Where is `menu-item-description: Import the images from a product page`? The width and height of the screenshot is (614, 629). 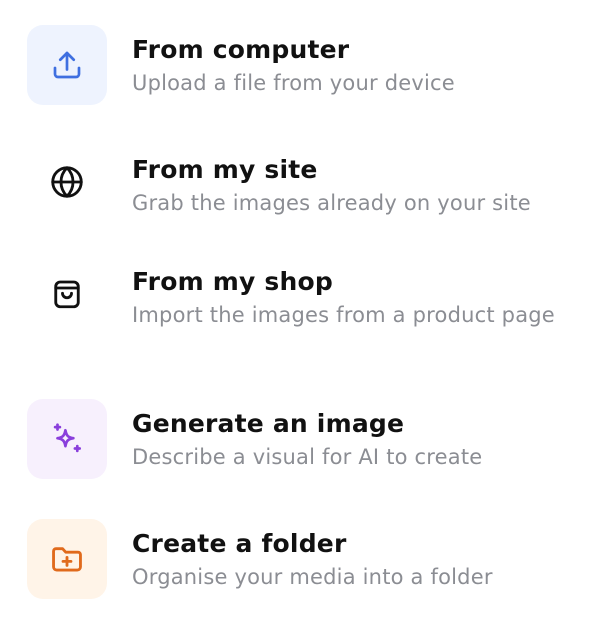
menu-item-description: Import the images from a product page is located at coordinates (343, 315).